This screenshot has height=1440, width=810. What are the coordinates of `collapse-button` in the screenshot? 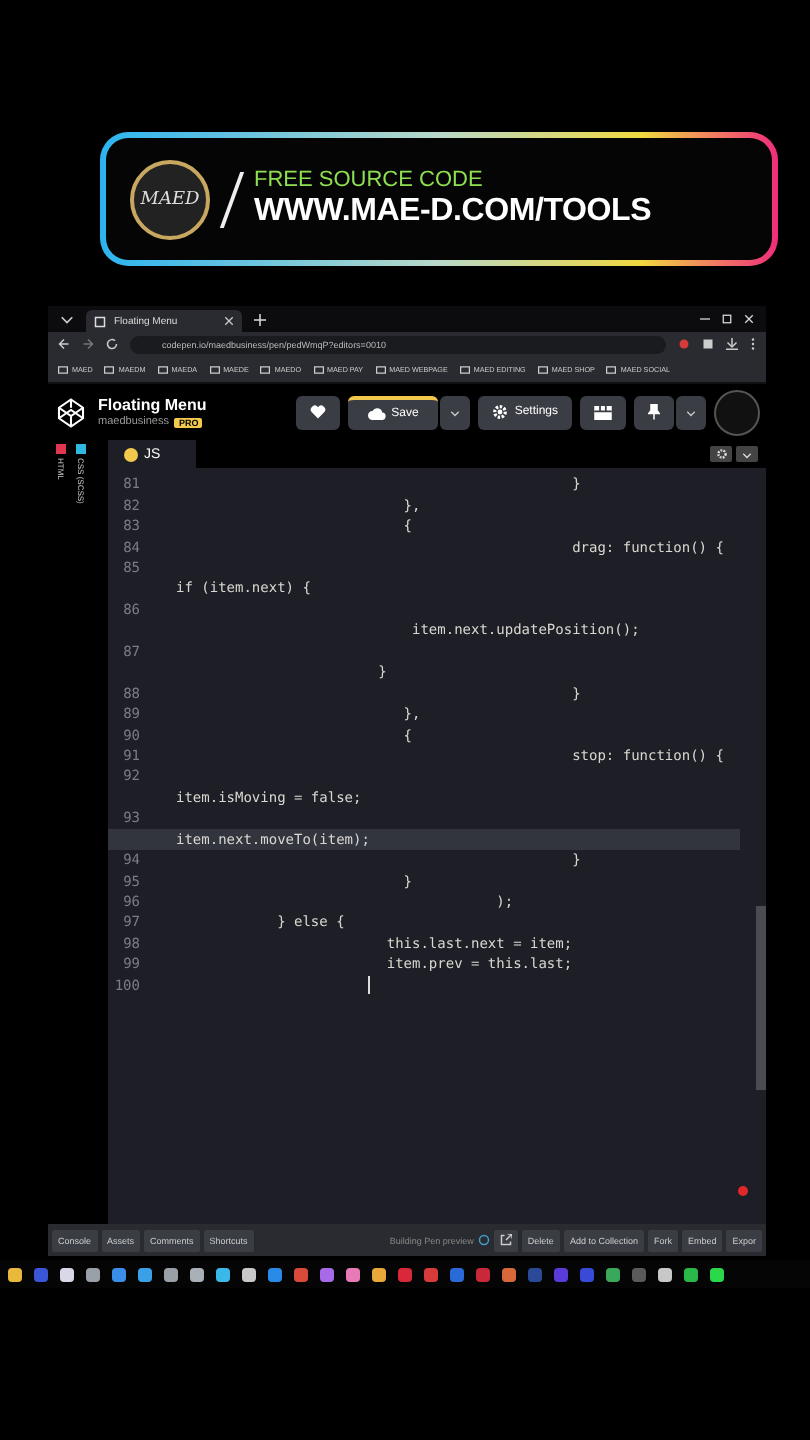 It's located at (747, 454).